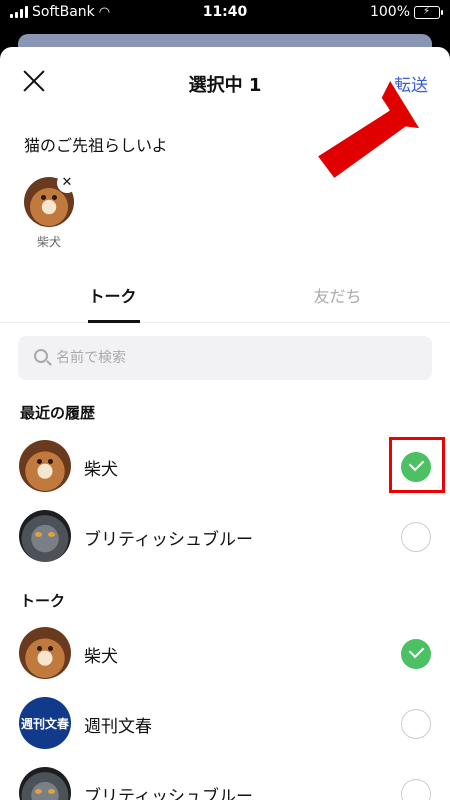 This screenshot has height=800, width=450. What do you see at coordinates (96, 145) in the screenshot?
I see `message-preview: 猫のご先祖らしいよ` at bounding box center [96, 145].